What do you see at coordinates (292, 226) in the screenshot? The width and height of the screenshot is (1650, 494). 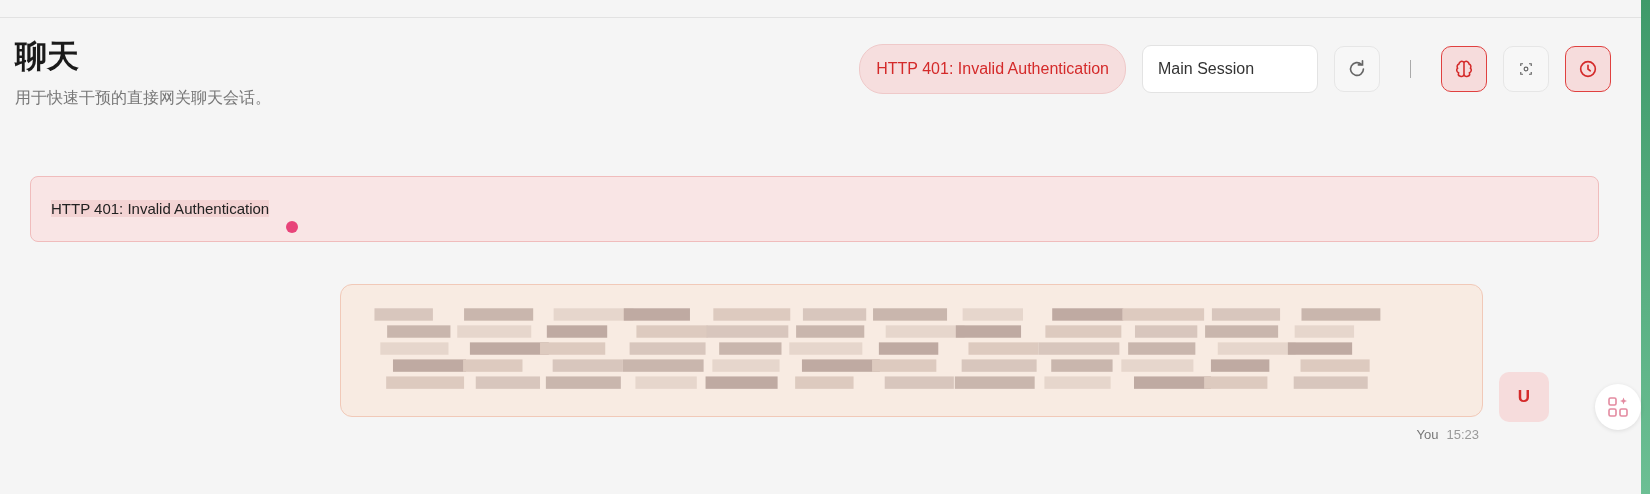 I see `cursor-dot` at bounding box center [292, 226].